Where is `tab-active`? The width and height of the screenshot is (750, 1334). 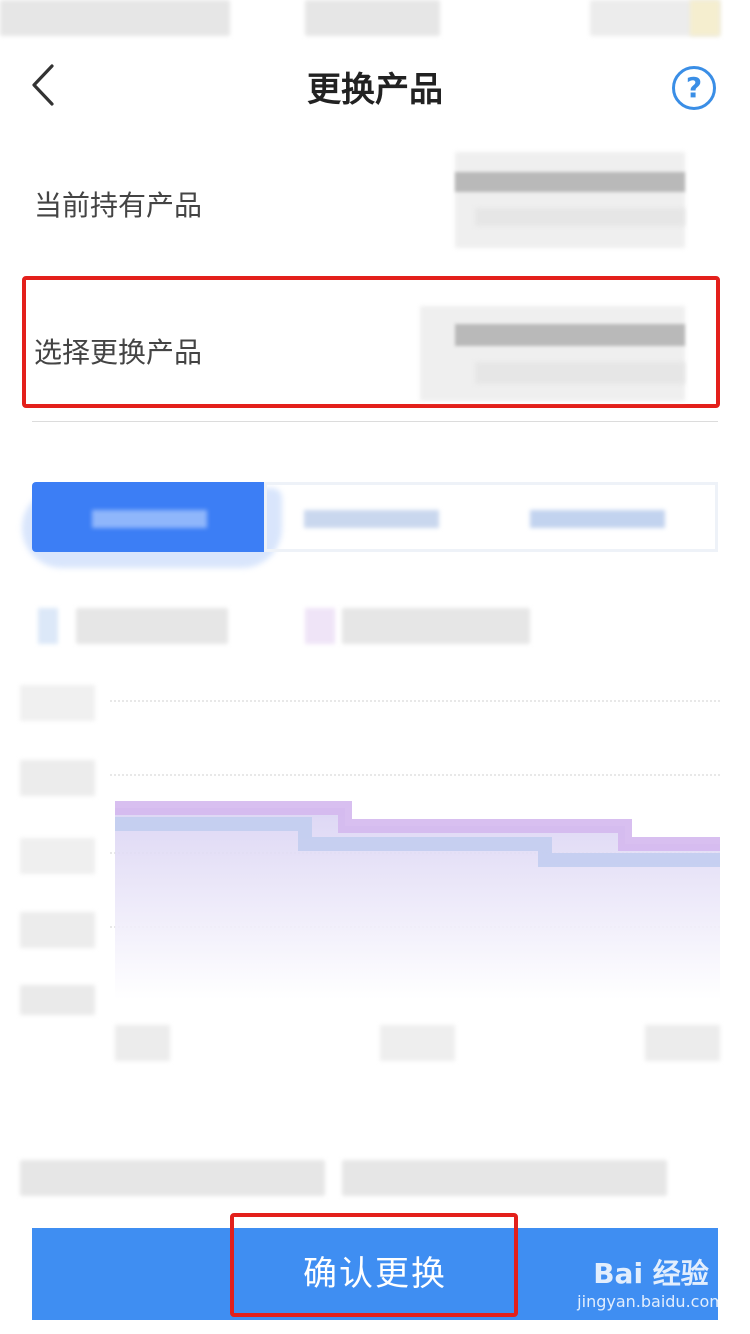 tab-active is located at coordinates (148, 517).